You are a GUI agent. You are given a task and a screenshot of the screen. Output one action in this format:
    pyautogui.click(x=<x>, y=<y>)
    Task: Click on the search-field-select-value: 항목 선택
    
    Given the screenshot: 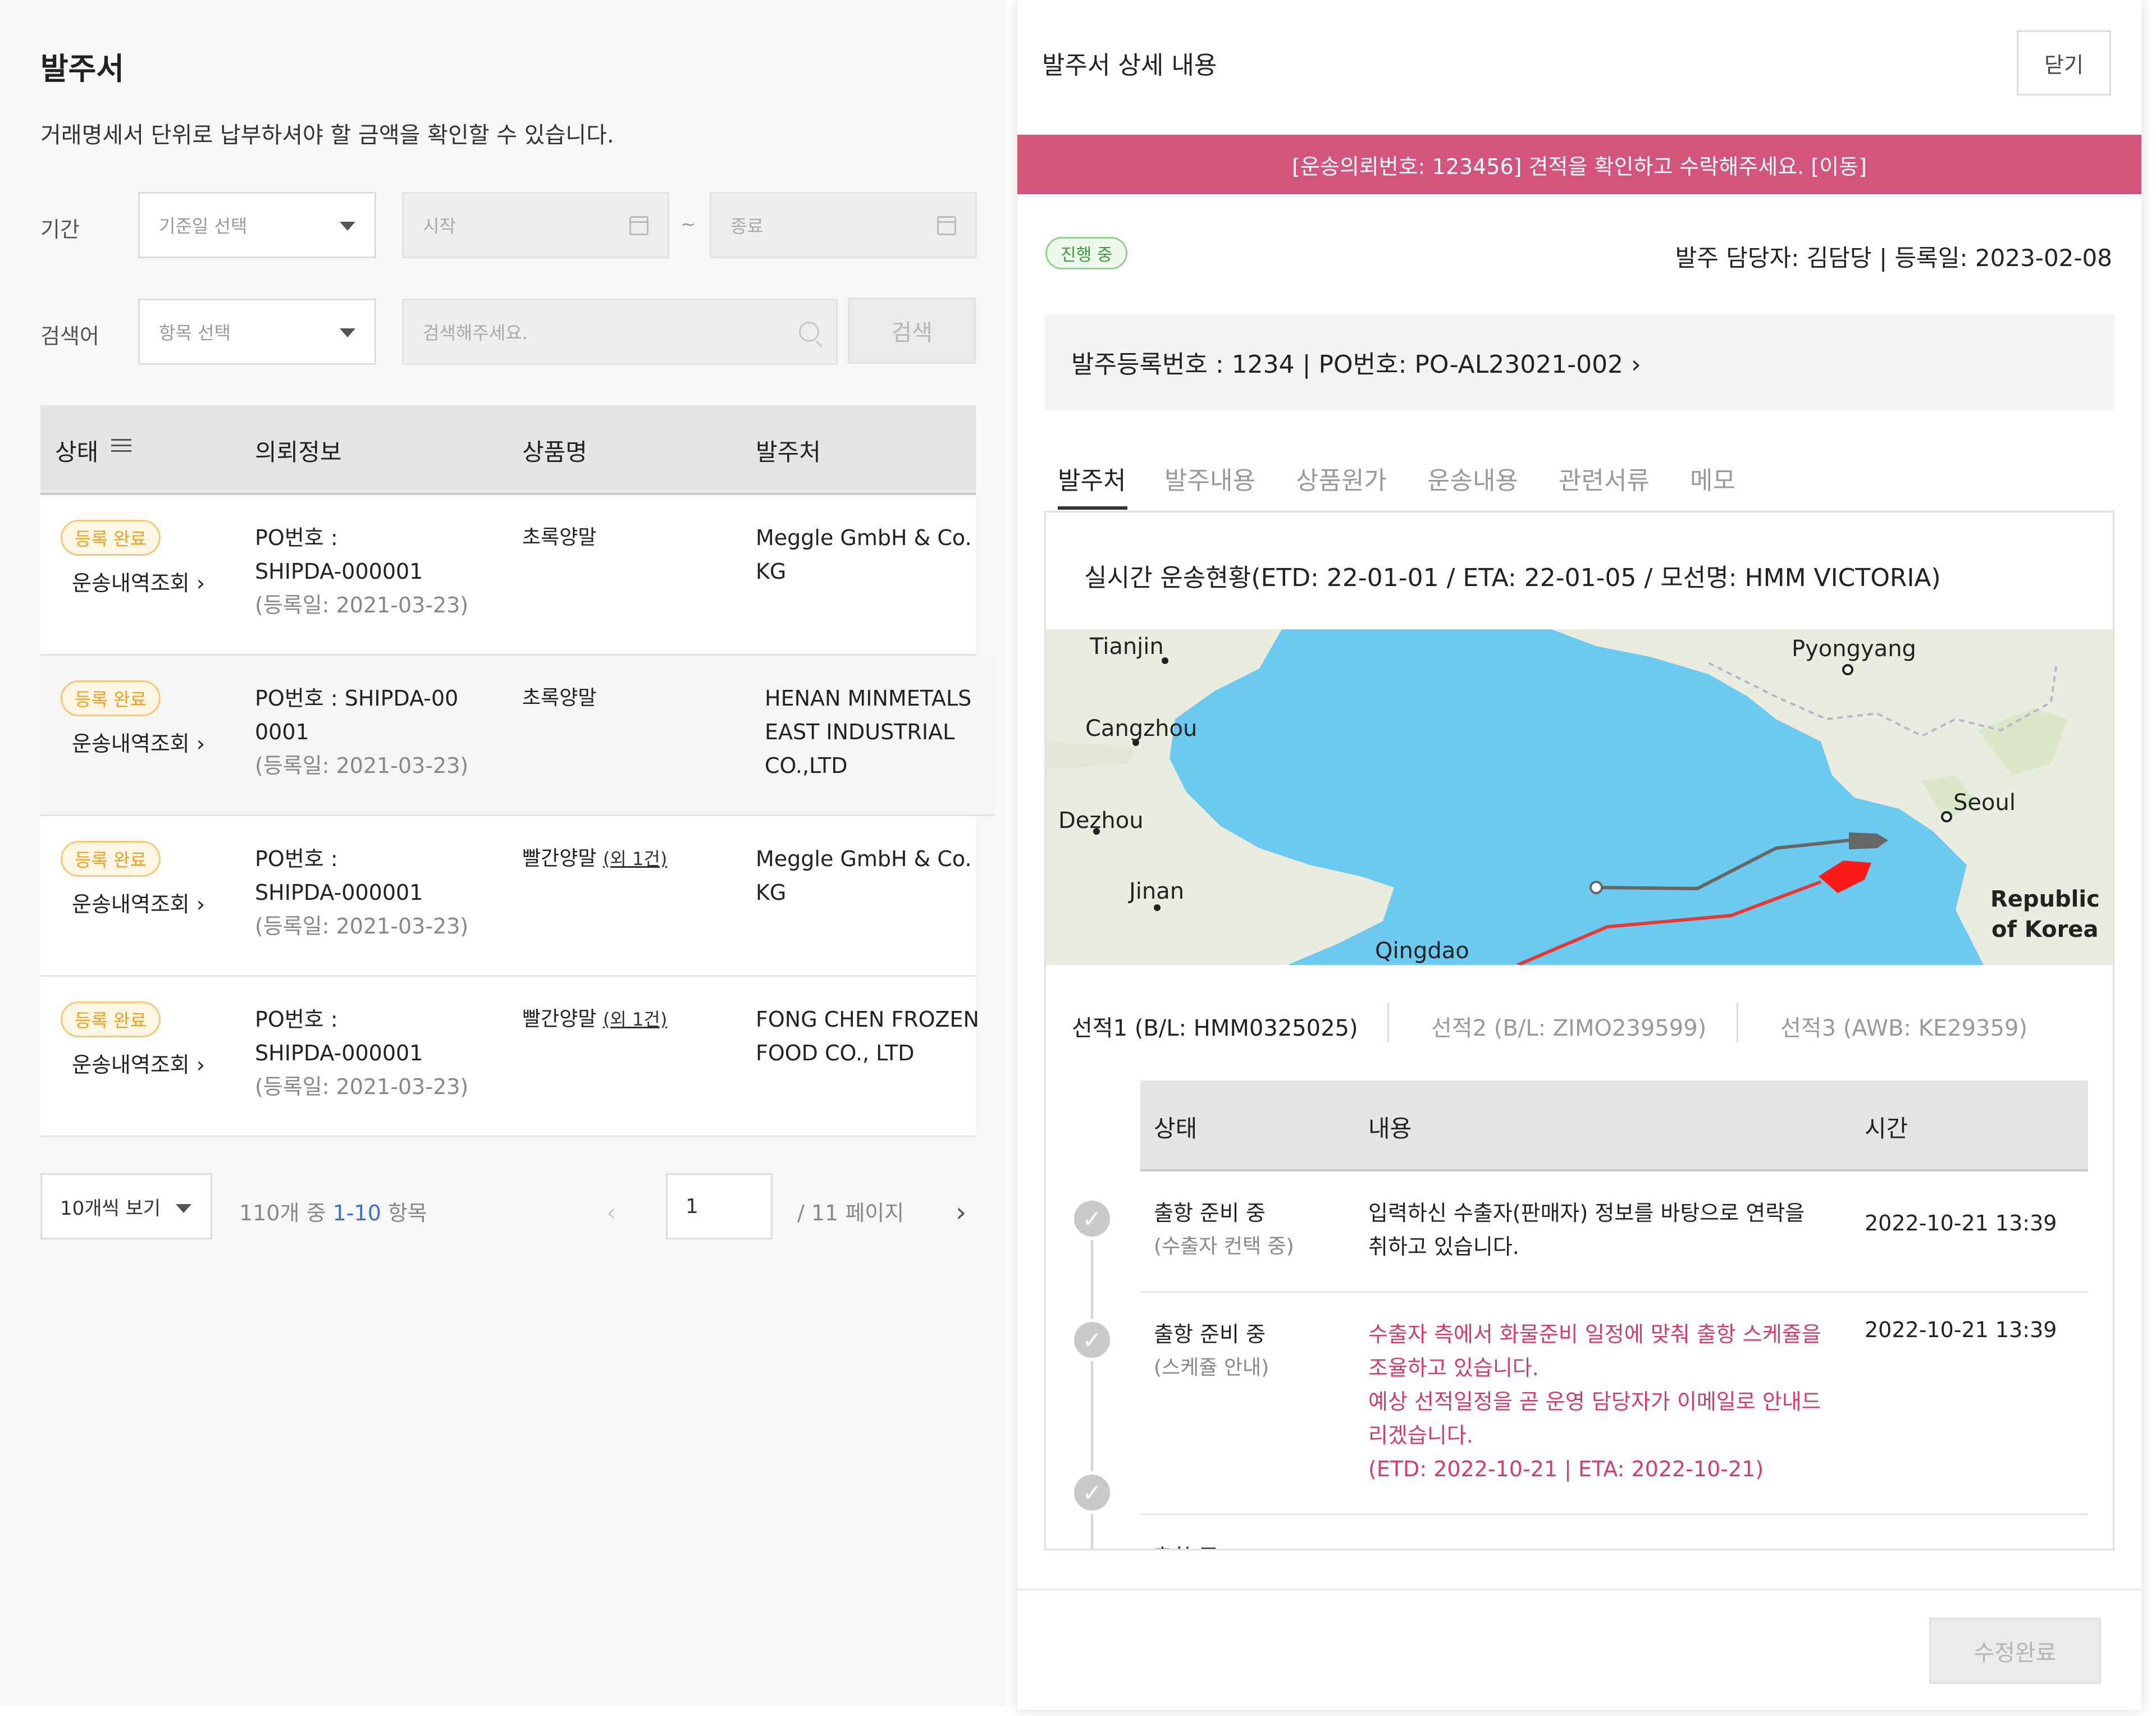 What is the action you would take?
    pyautogui.click(x=195, y=333)
    